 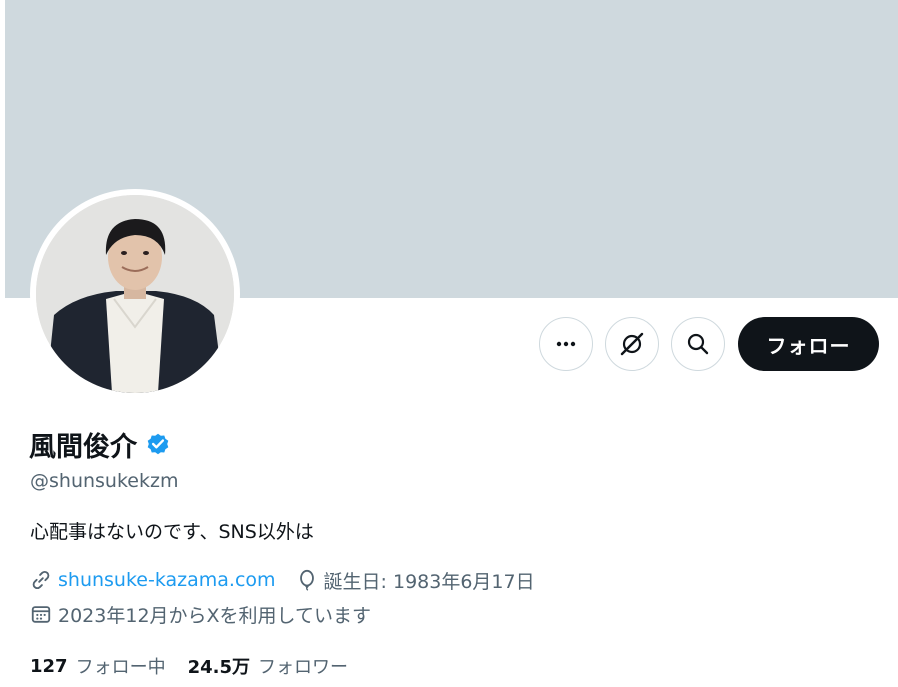 I want to click on birthday-item: 誕生日: 1983年6月17日, so click(x=415, y=580).